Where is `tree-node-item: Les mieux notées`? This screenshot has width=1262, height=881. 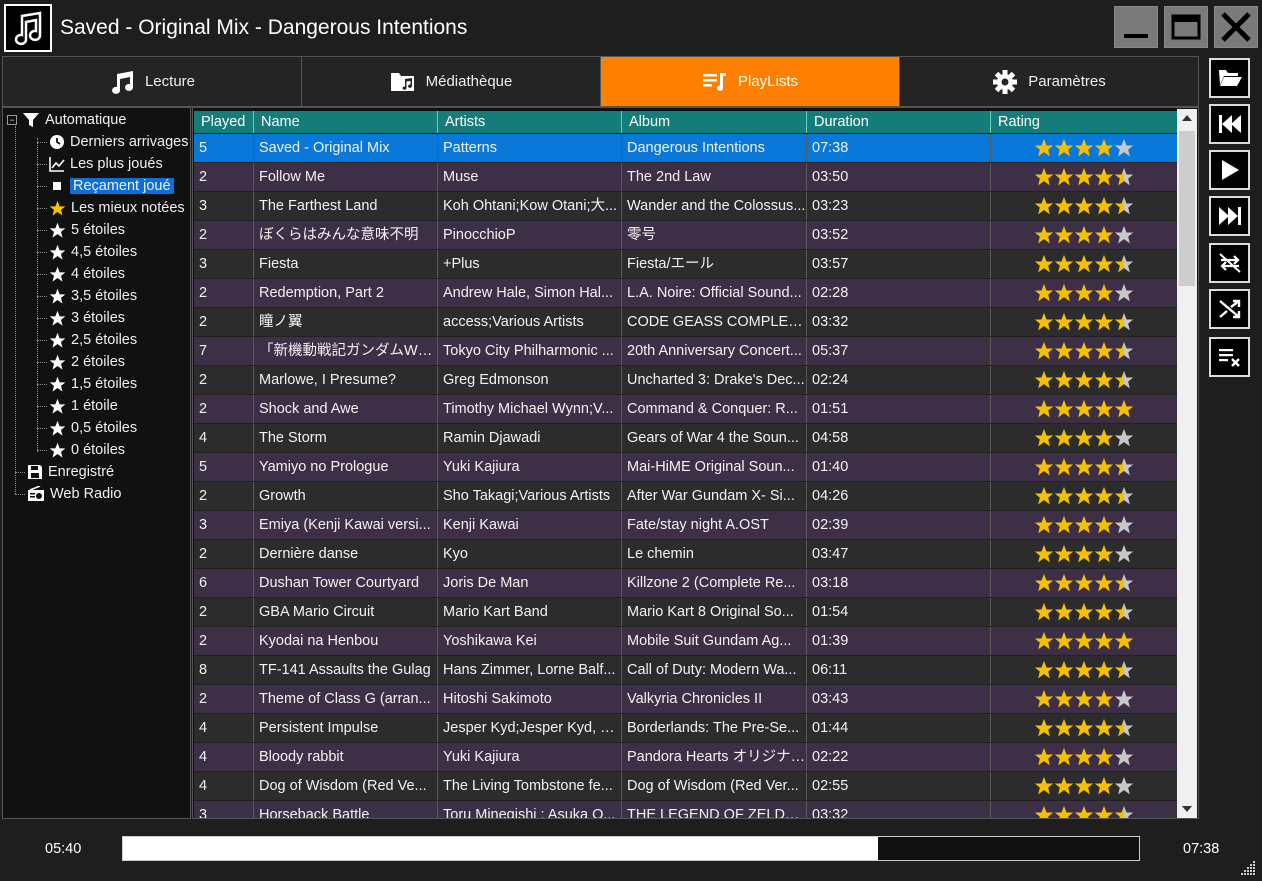 tree-node-item: Les mieux notées is located at coordinates (117, 208).